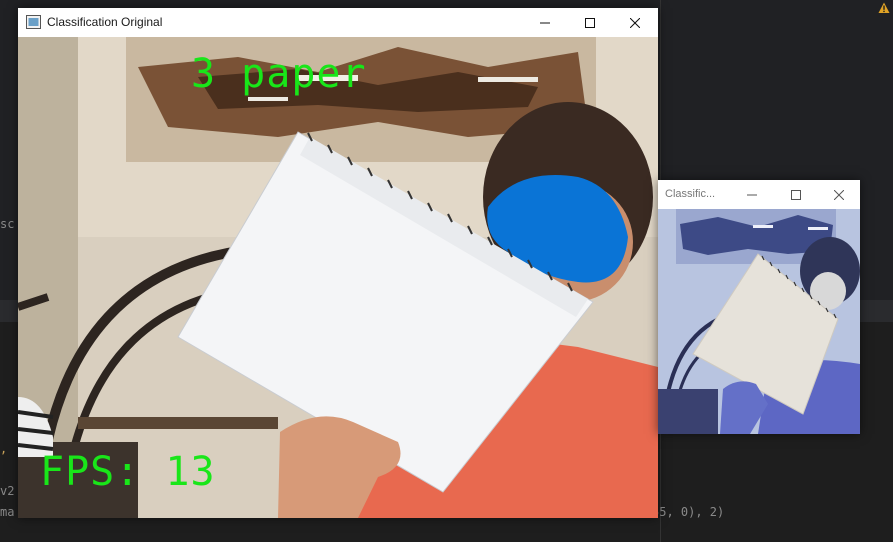 This screenshot has width=893, height=542. What do you see at coordinates (128, 472) in the screenshot?
I see `fps-counter: FPS: 13` at bounding box center [128, 472].